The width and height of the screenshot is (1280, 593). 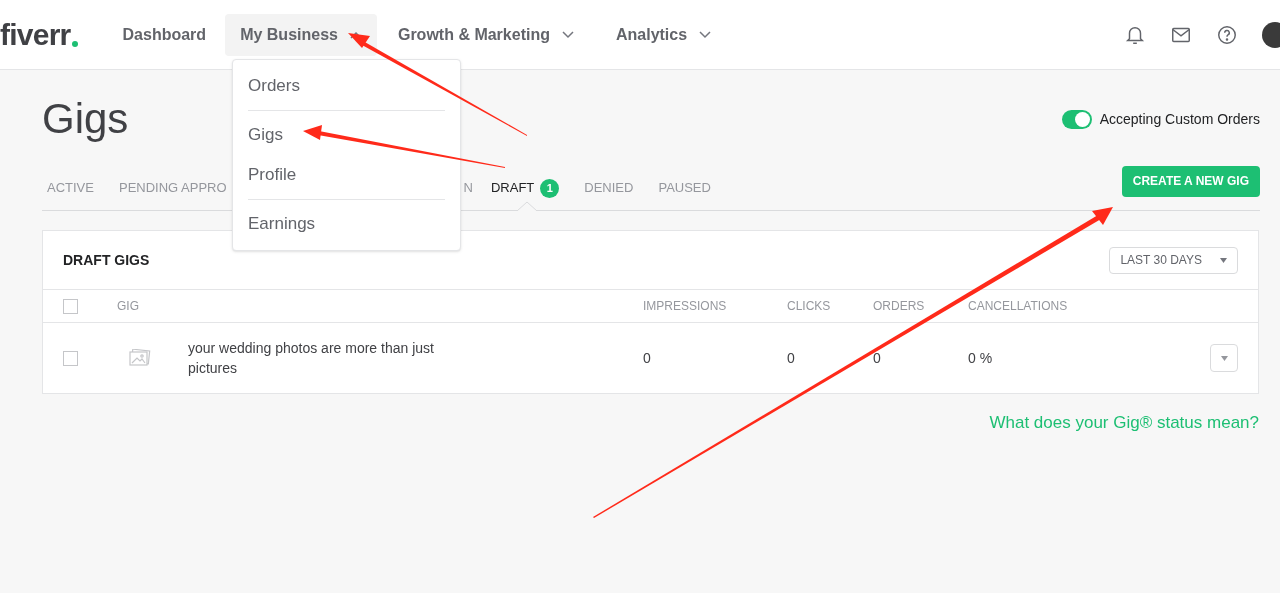 I want to click on column-header: CANCELLATIONS, so click(x=1018, y=306).